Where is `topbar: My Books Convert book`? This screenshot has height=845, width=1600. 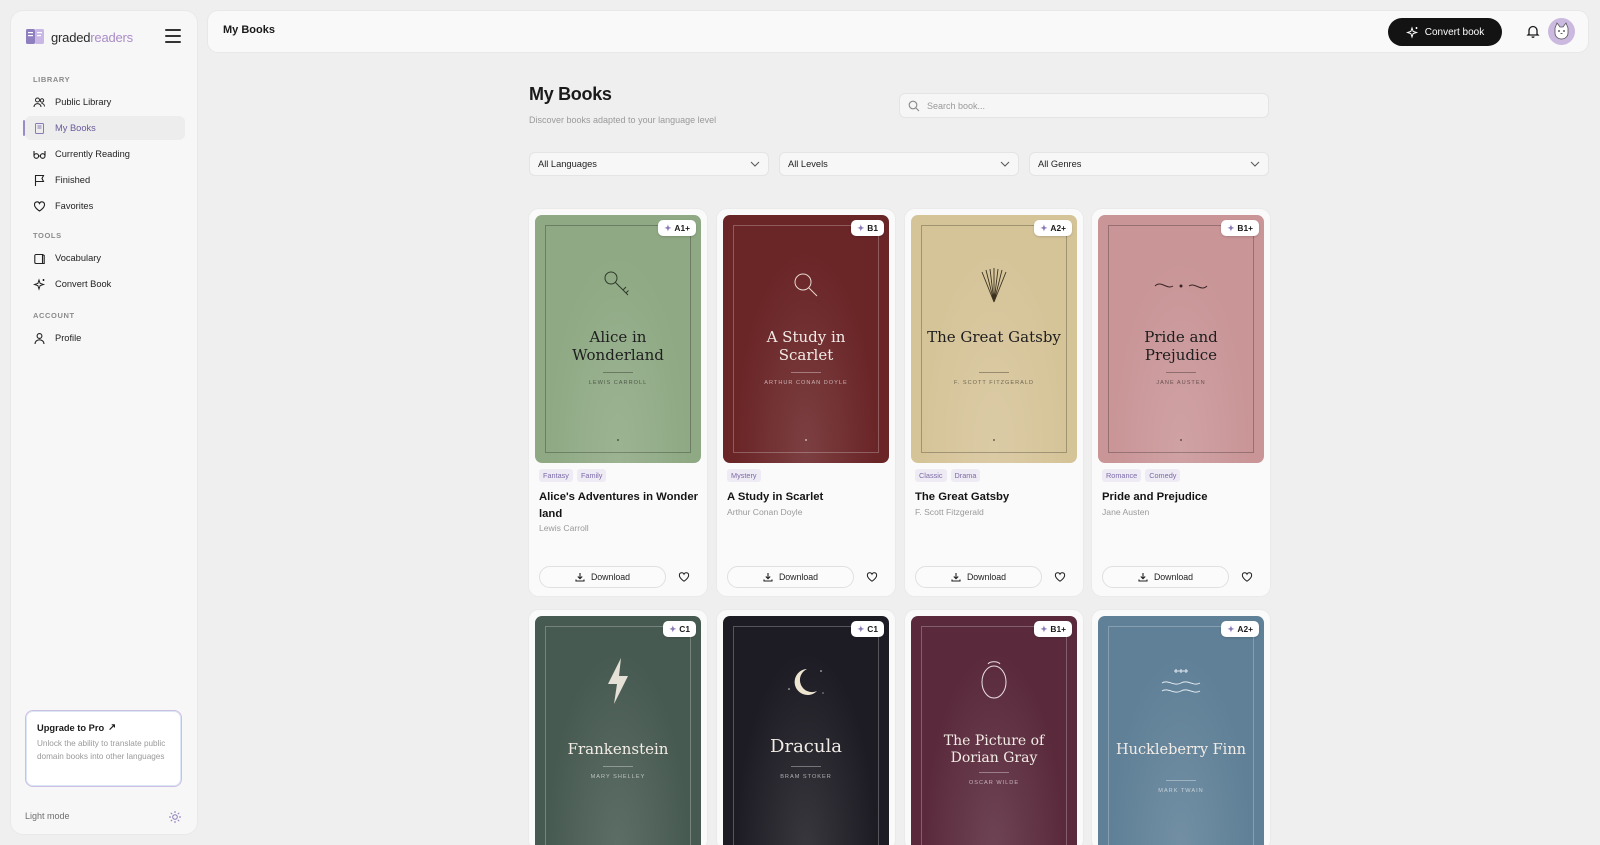
topbar: My Books Convert book is located at coordinates (898, 31).